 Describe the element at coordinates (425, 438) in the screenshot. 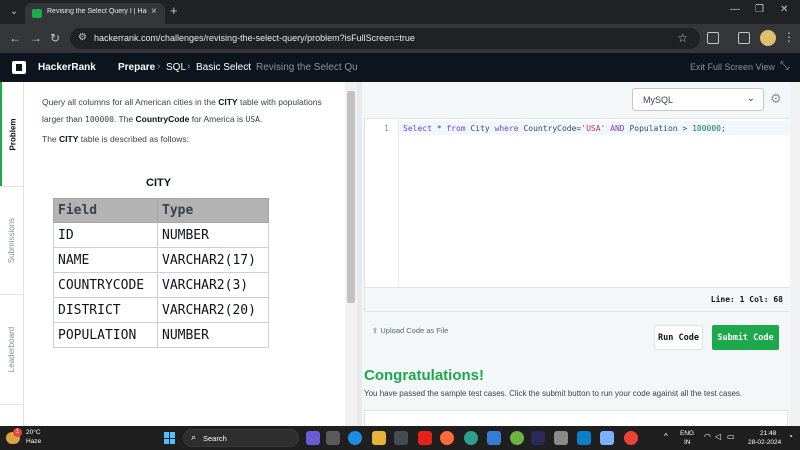

I see `youtube-icon` at that location.